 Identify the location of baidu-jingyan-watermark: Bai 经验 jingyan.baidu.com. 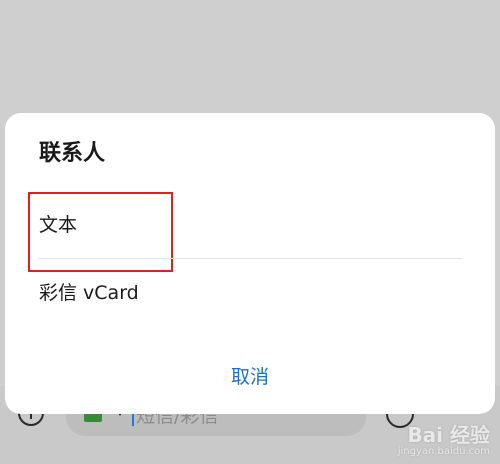
(444, 441).